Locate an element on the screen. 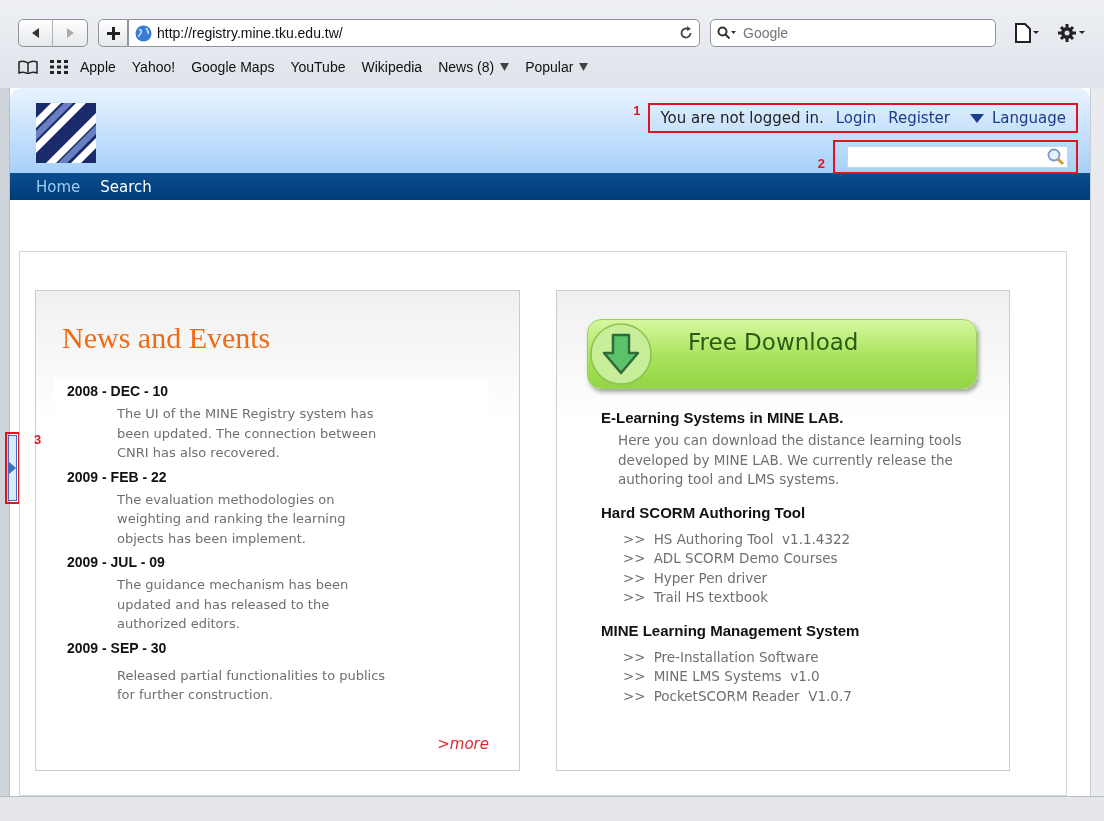 The width and height of the screenshot is (1104, 821). bookmark-link: Apple is located at coordinates (98, 67).